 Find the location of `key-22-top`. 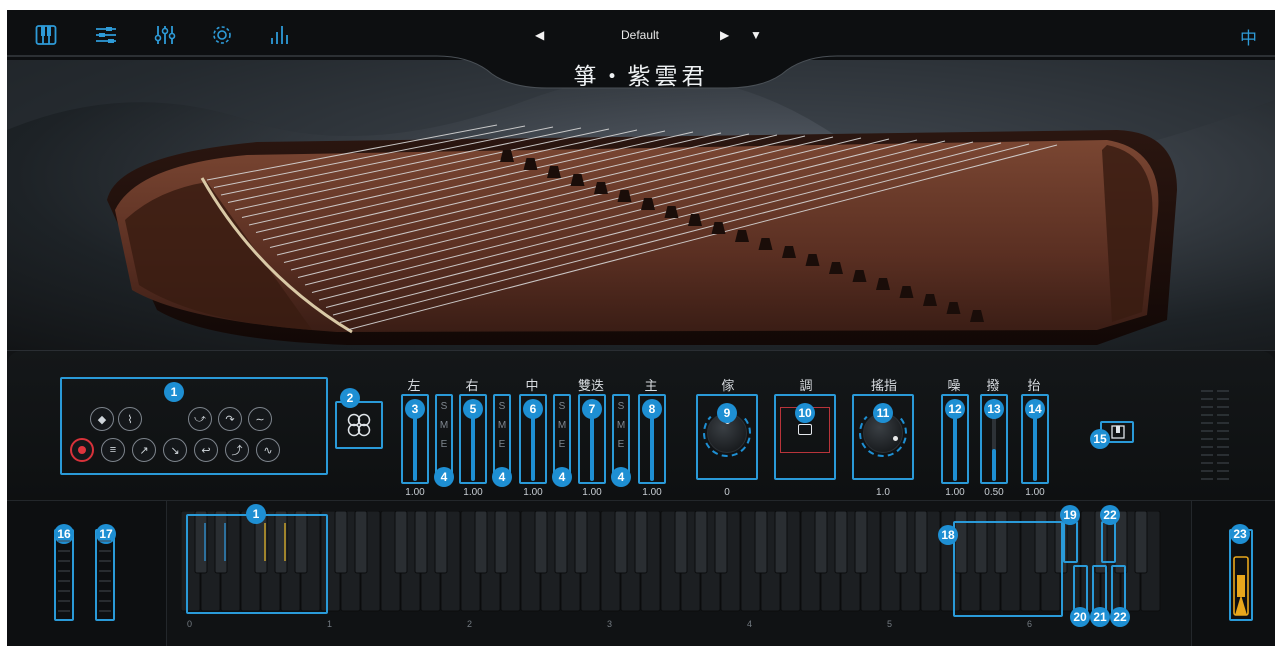

key-22-top is located at coordinates (1108, 542).